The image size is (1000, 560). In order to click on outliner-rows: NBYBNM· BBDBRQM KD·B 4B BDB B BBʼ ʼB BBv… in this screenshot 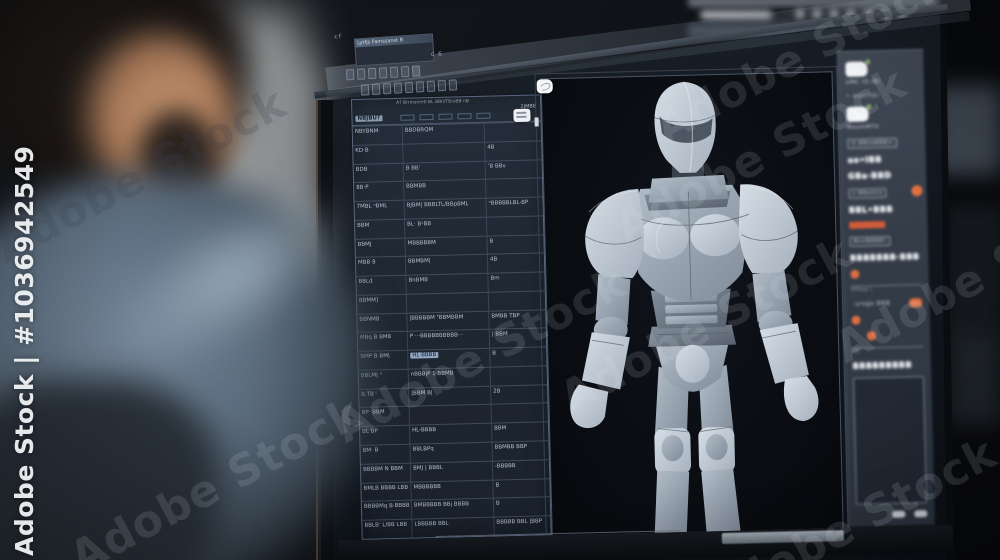, I will do `click(451, 330)`.